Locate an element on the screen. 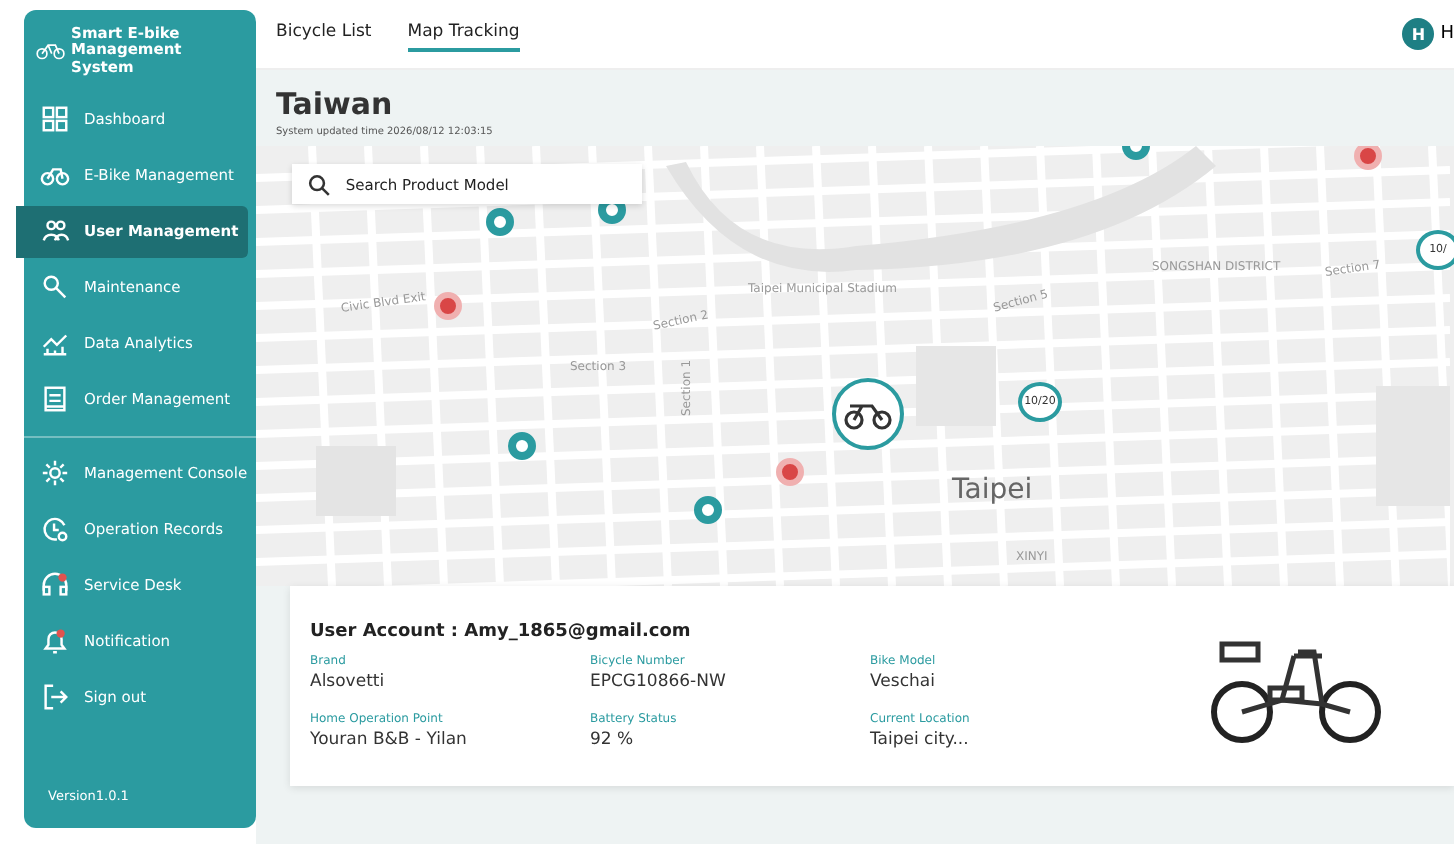 Image resolution: width=1454 pixels, height=844 pixels. user-name: H is located at coordinates (1447, 34).